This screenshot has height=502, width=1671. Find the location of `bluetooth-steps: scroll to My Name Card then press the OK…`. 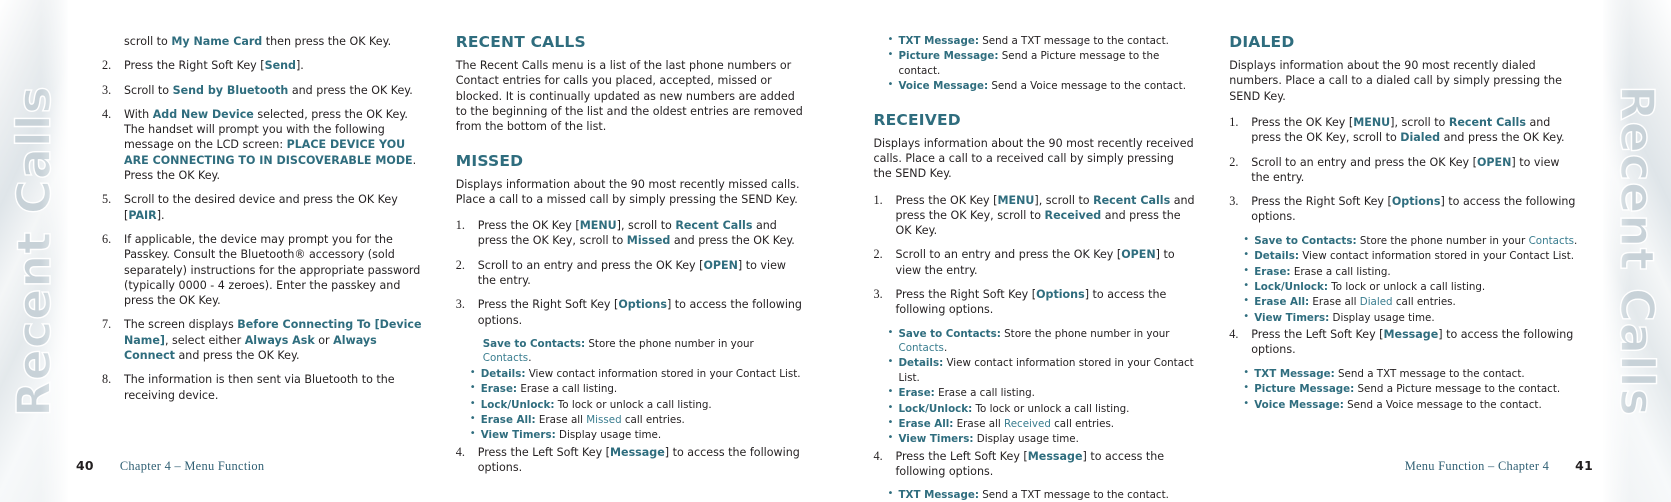

bluetooth-steps: scroll to My Name Card then press the OK… is located at coordinates (263, 41).